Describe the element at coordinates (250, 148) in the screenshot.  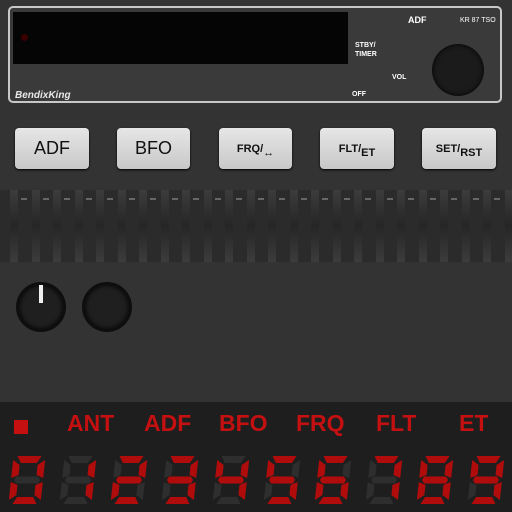
I see `frq-button-label: FRQ/` at that location.